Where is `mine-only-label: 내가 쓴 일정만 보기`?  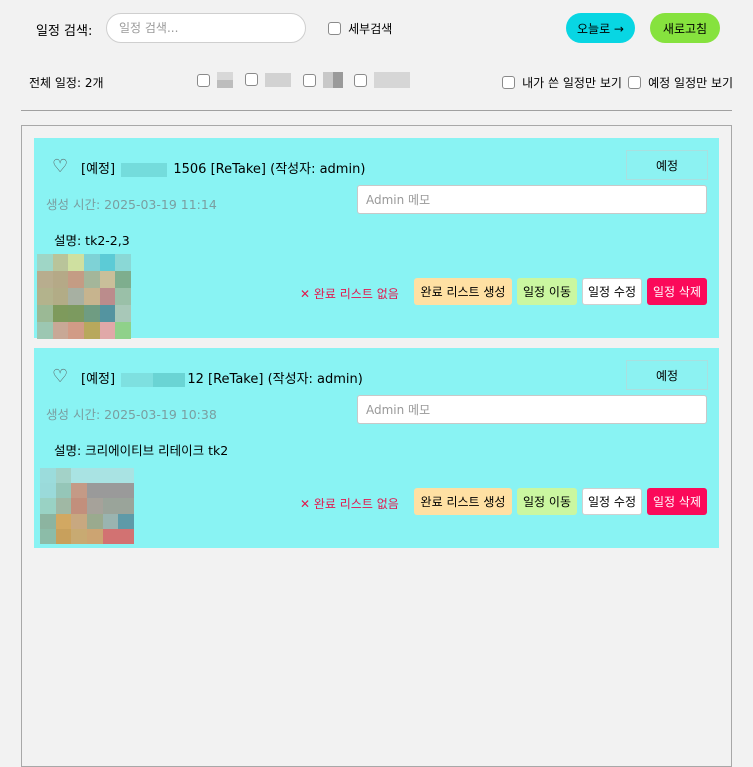
mine-only-label: 내가 쓴 일정만 보기 is located at coordinates (572, 83).